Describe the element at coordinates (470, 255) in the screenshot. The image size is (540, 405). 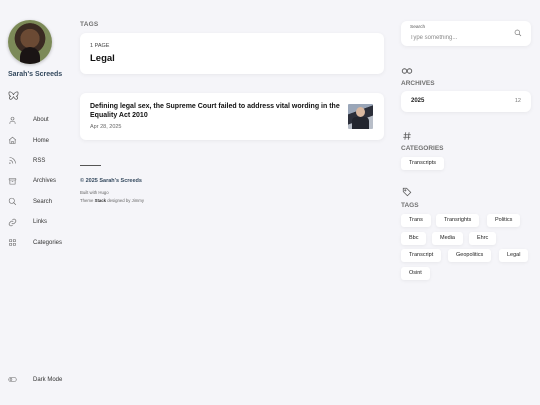
I see `tag-chip: Geopolitics` at that location.